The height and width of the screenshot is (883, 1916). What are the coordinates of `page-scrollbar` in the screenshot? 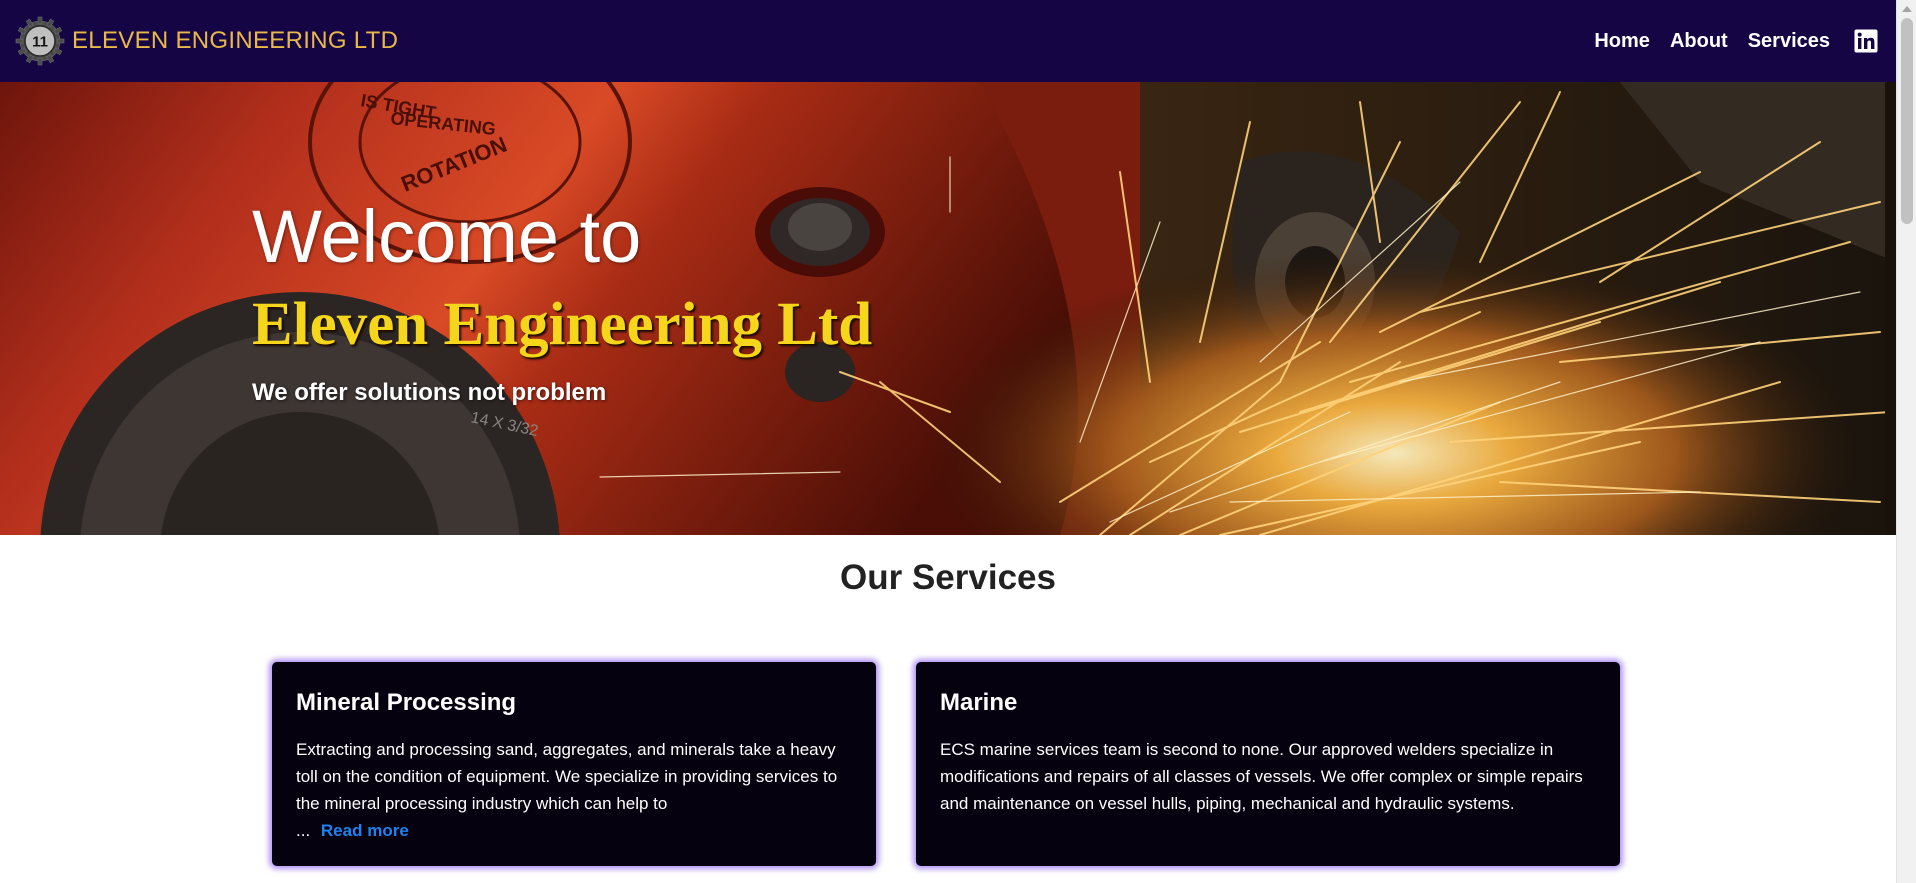 It's located at (1906, 441).